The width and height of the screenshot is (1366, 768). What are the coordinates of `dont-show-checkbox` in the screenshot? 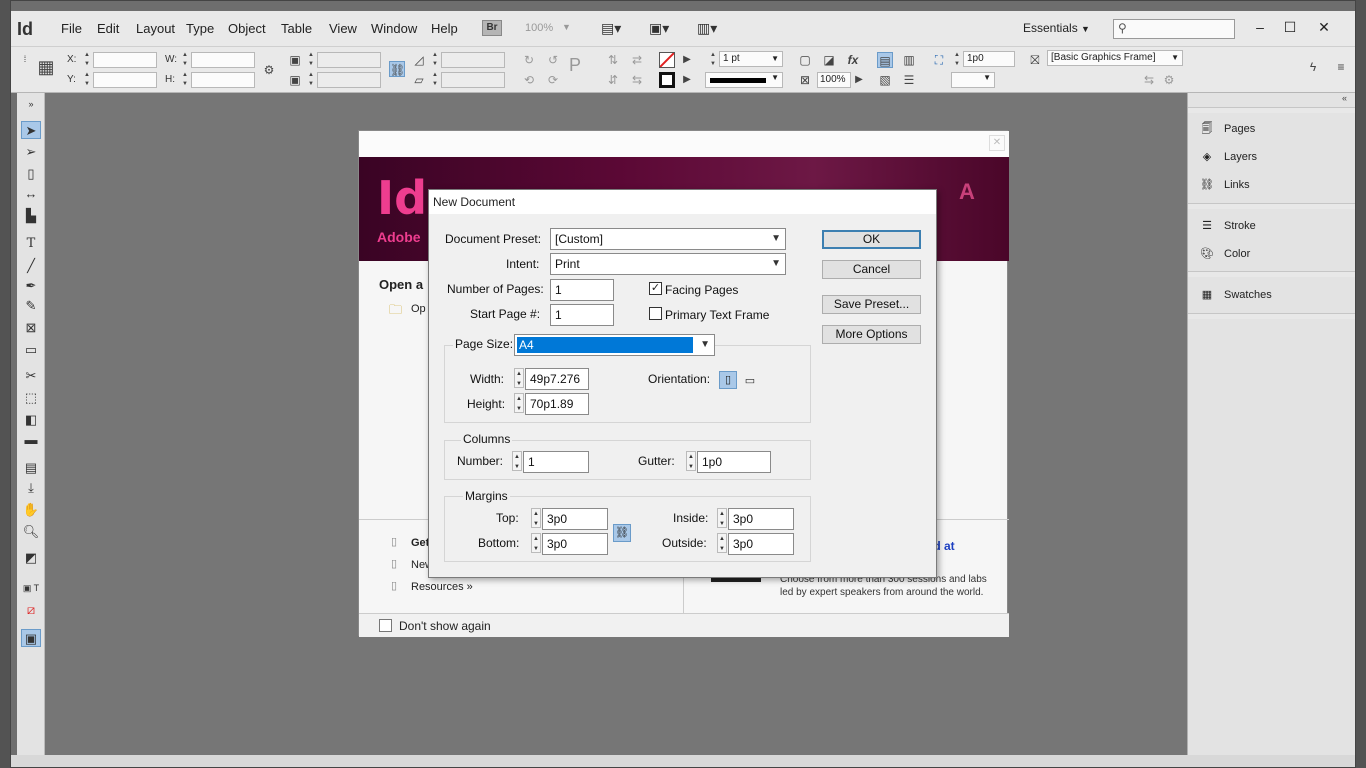 It's located at (385, 625).